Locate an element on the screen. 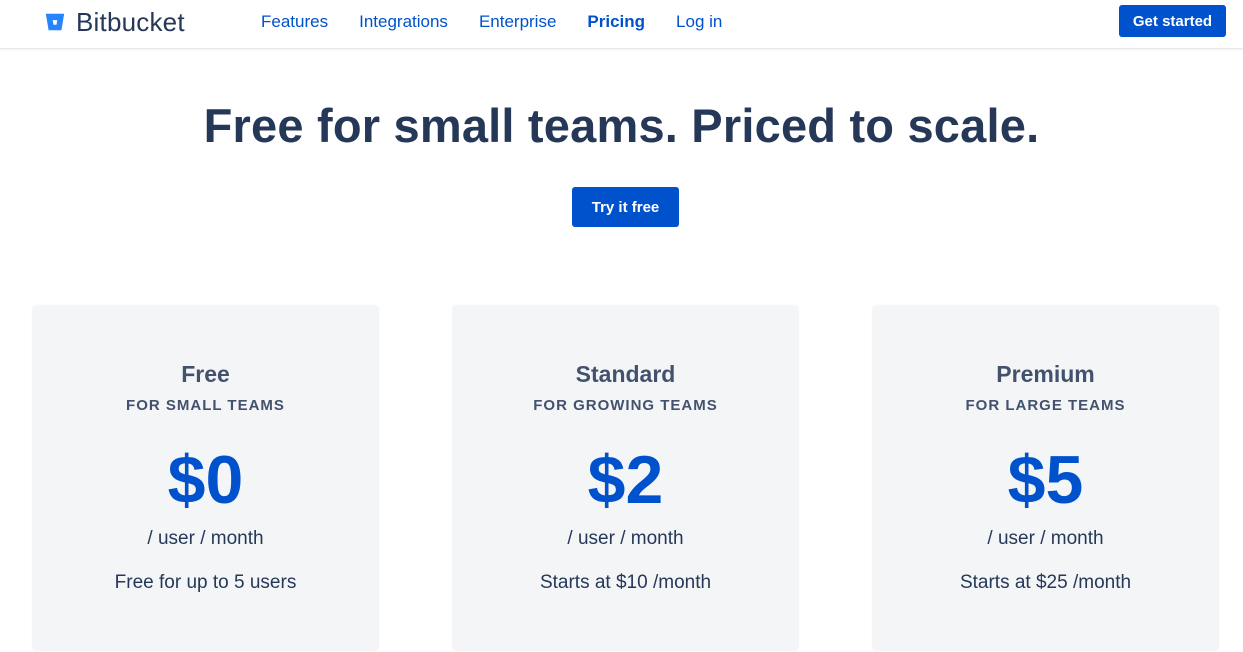  plan-price: $2 is located at coordinates (625, 480).